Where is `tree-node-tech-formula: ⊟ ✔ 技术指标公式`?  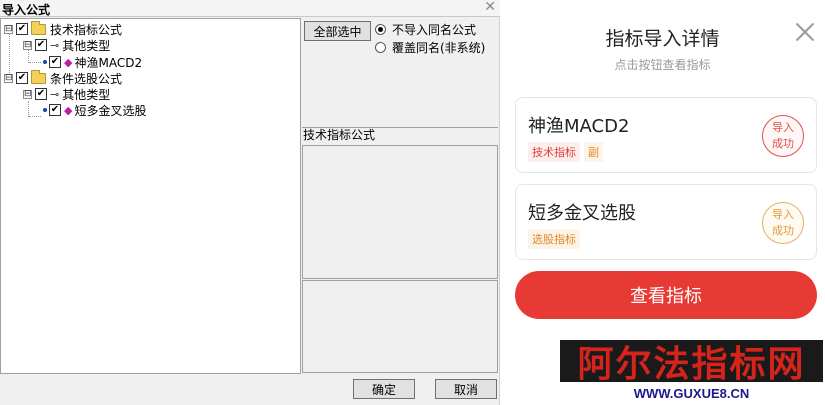 tree-node-tech-formula: ⊟ ✔ 技术指标公式 is located at coordinates (63, 28).